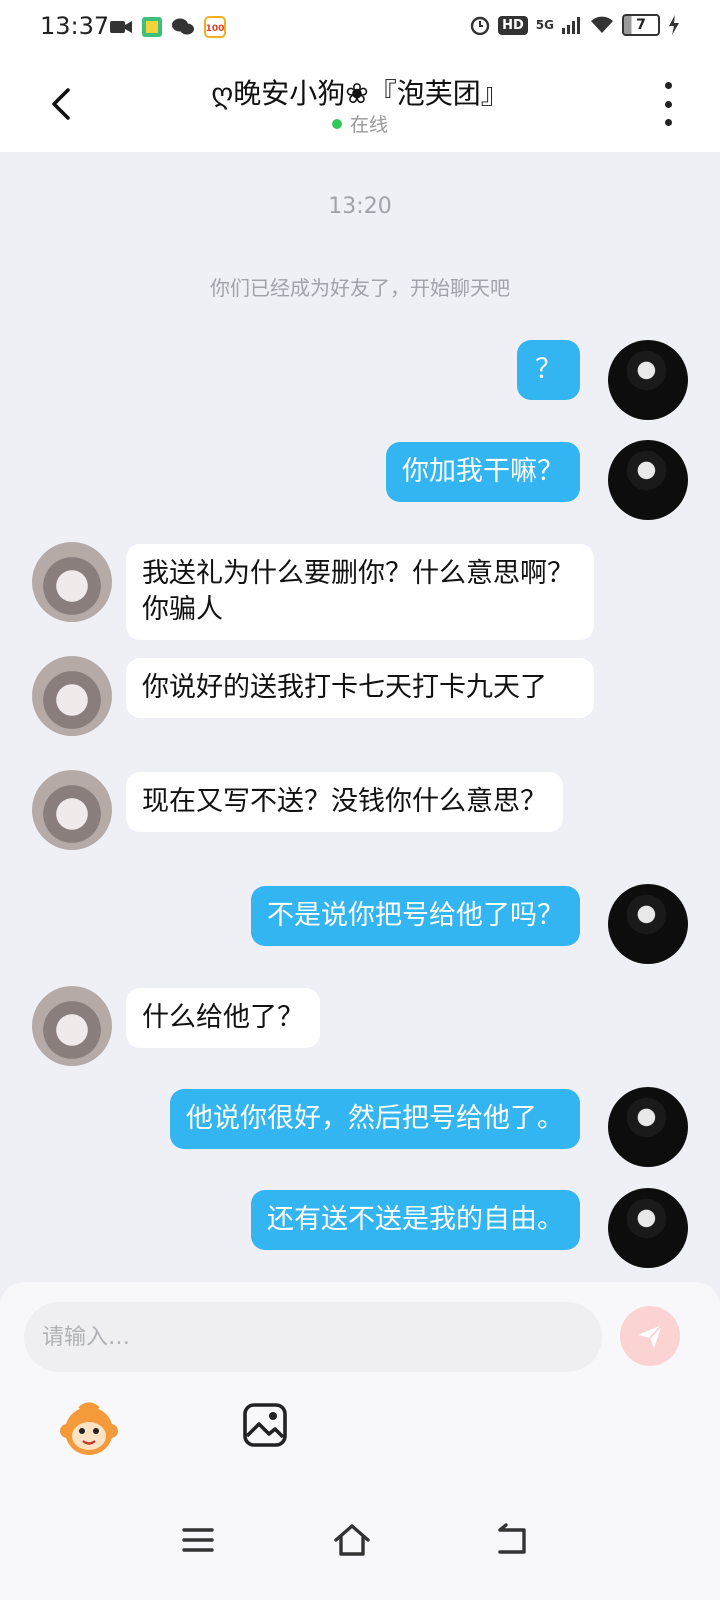 This screenshot has width=720, height=1600. What do you see at coordinates (368, 125) in the screenshot?
I see `online-status-label: 在线` at bounding box center [368, 125].